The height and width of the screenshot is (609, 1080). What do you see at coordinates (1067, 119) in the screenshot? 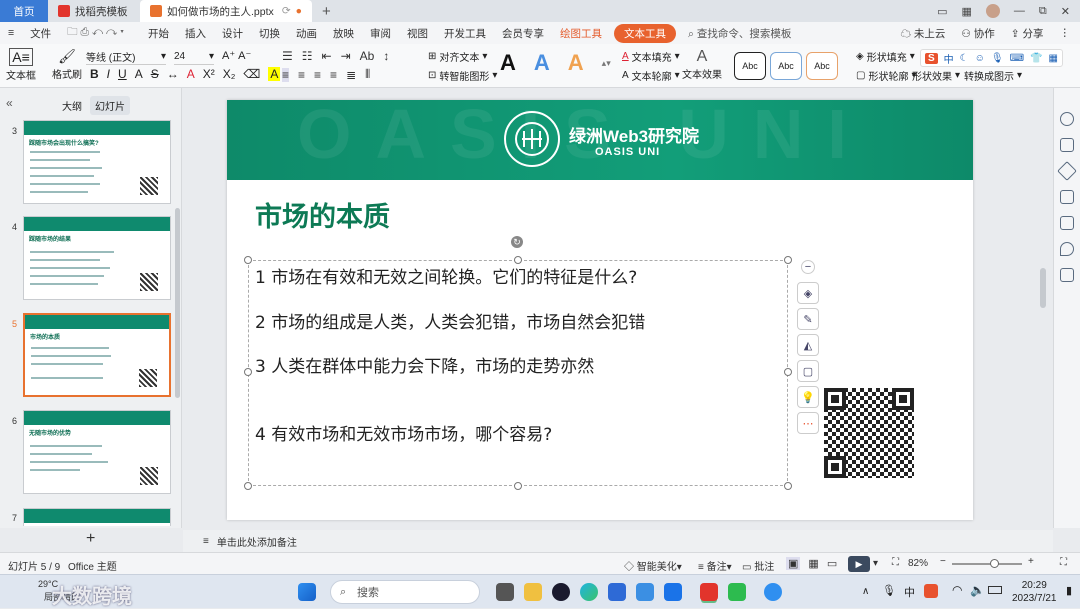
I see `settings-icon` at bounding box center [1067, 119].